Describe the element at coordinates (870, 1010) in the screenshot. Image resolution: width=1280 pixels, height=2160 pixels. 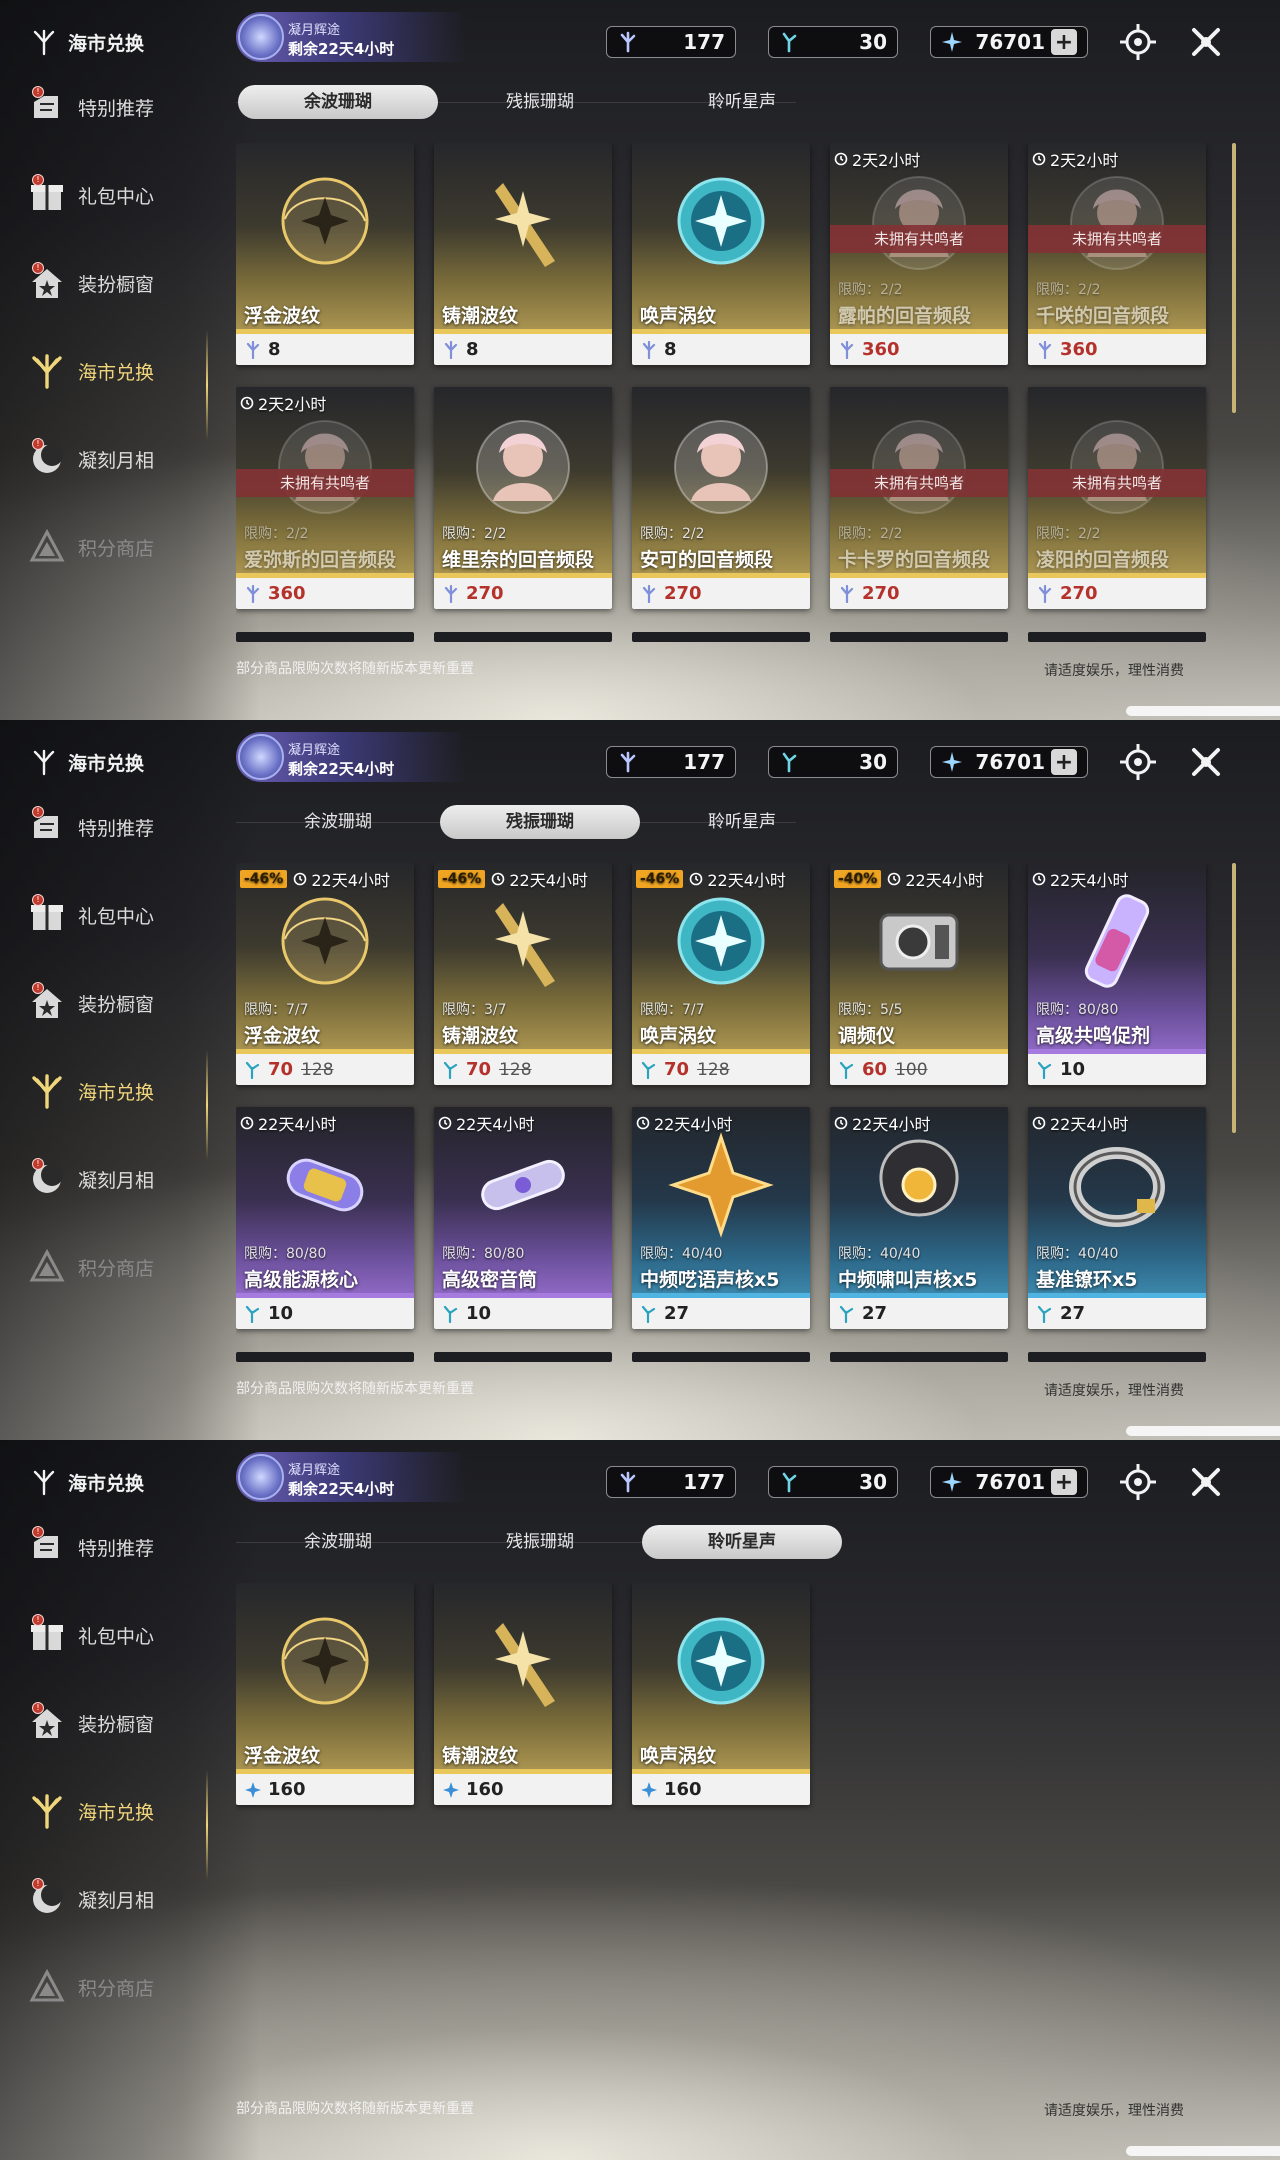
I see `purchase-limit: 限购：5/5` at that location.